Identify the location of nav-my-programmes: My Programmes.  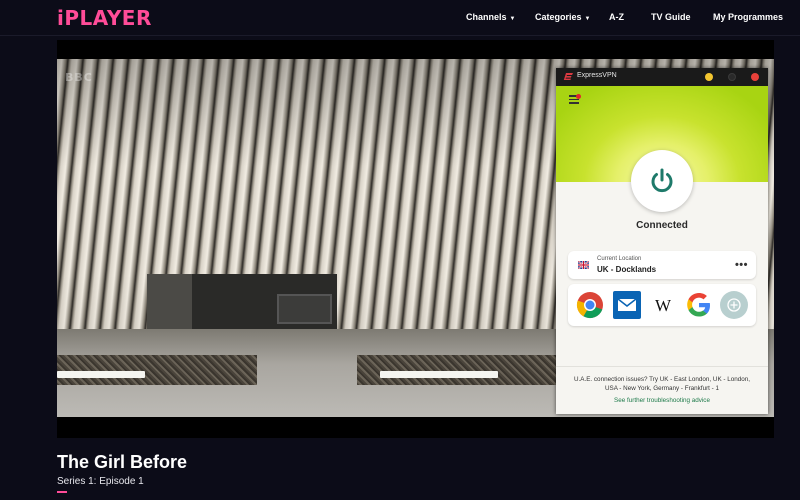
(748, 17).